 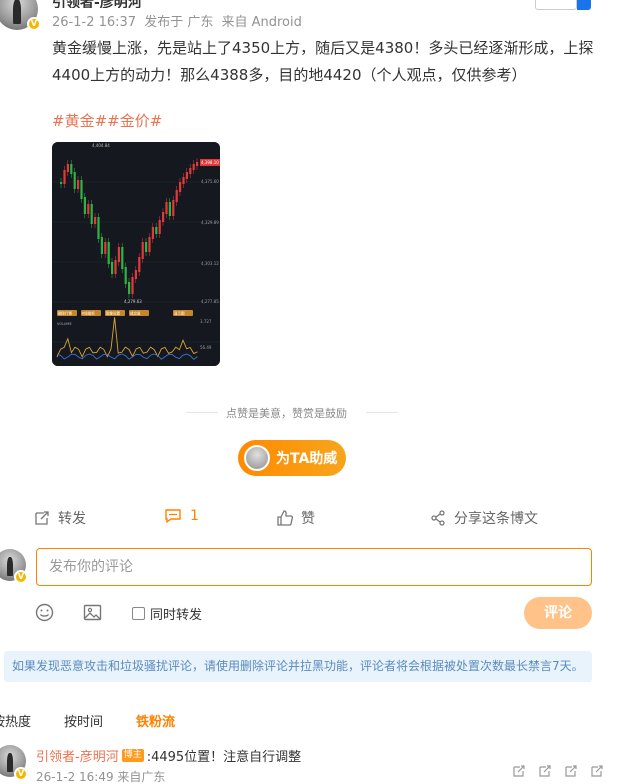 What do you see at coordinates (597, 771) in the screenshot?
I see `comment-more-icon` at bounding box center [597, 771].